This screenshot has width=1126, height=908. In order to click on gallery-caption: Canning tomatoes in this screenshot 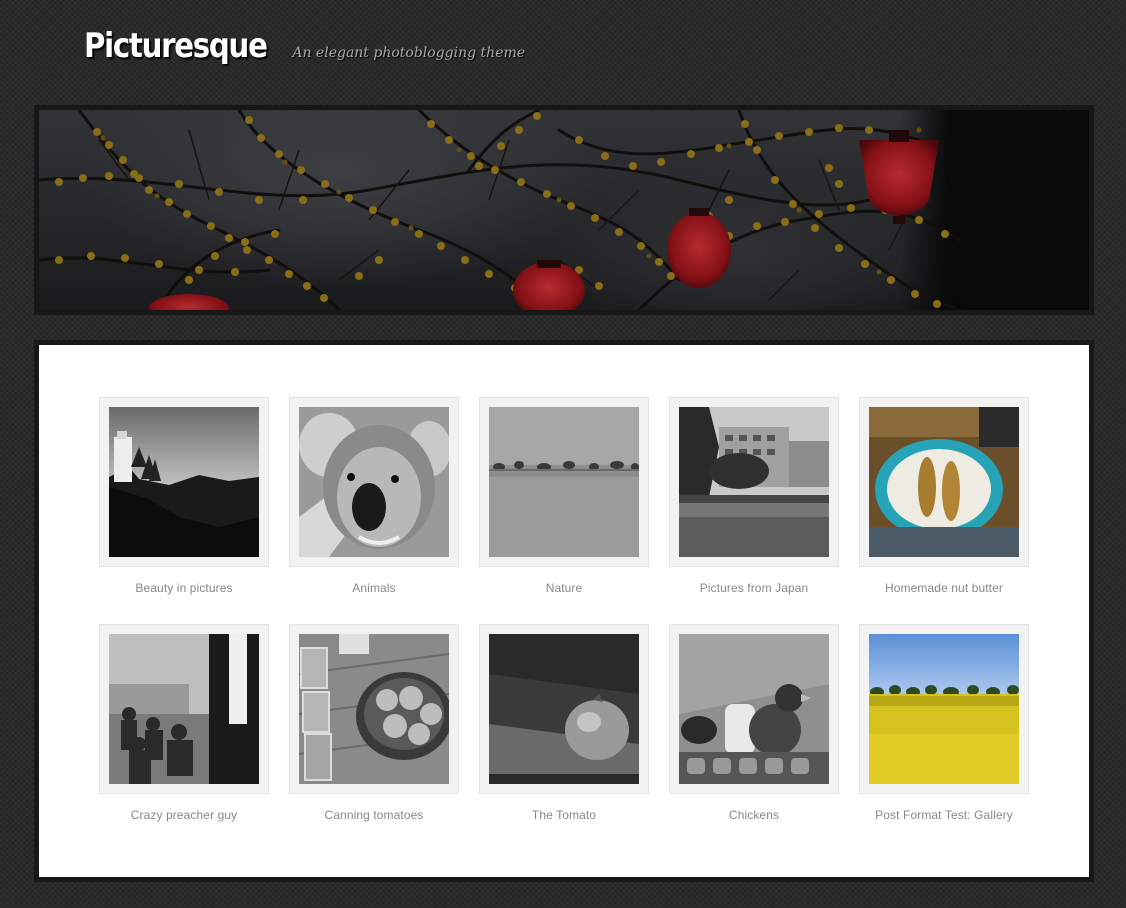, I will do `click(374, 815)`.